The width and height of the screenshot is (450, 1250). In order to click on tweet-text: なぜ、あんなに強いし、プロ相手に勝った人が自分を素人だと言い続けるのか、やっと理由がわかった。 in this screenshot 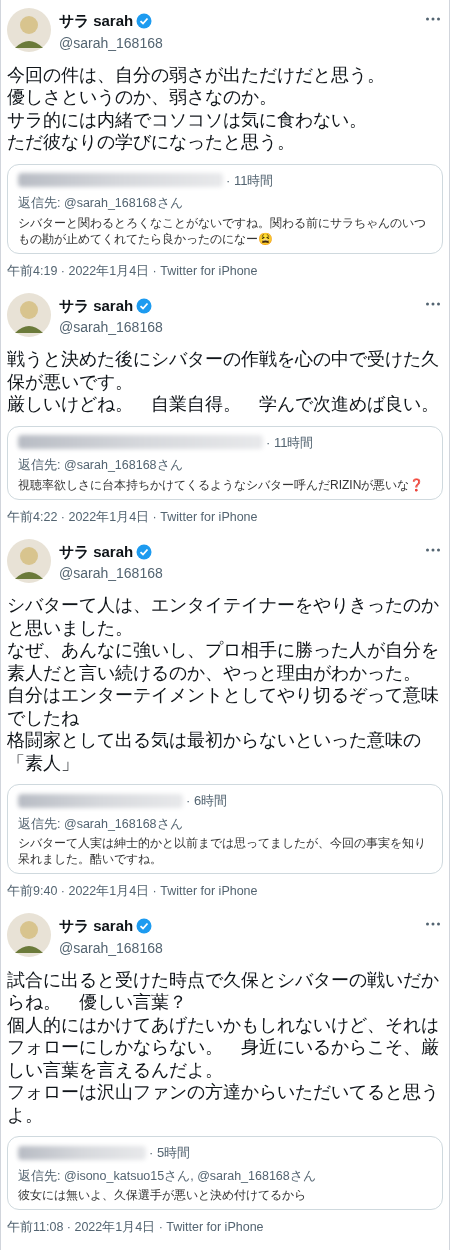, I will do `click(223, 661)`.